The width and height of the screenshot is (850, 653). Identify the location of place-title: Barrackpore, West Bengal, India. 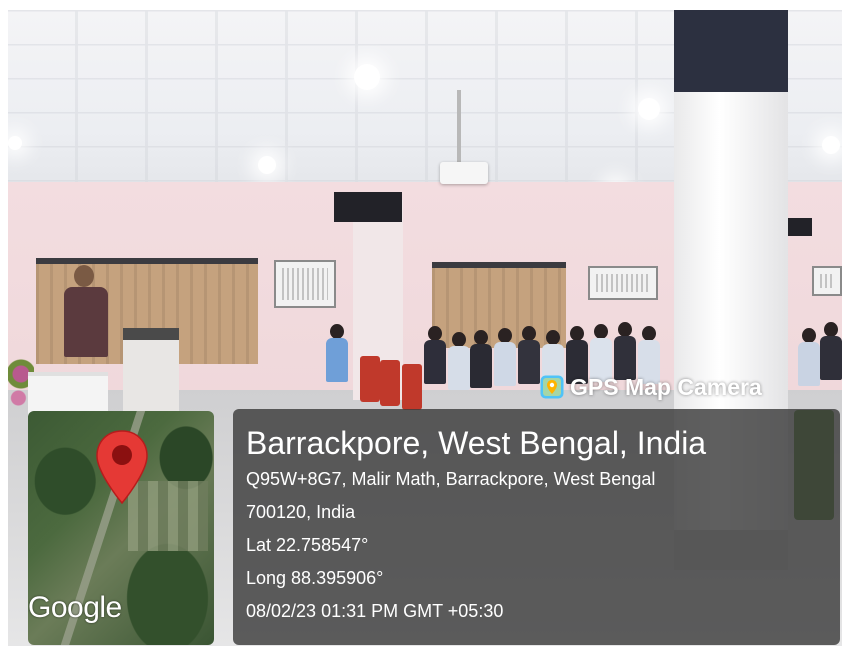
(476, 443).